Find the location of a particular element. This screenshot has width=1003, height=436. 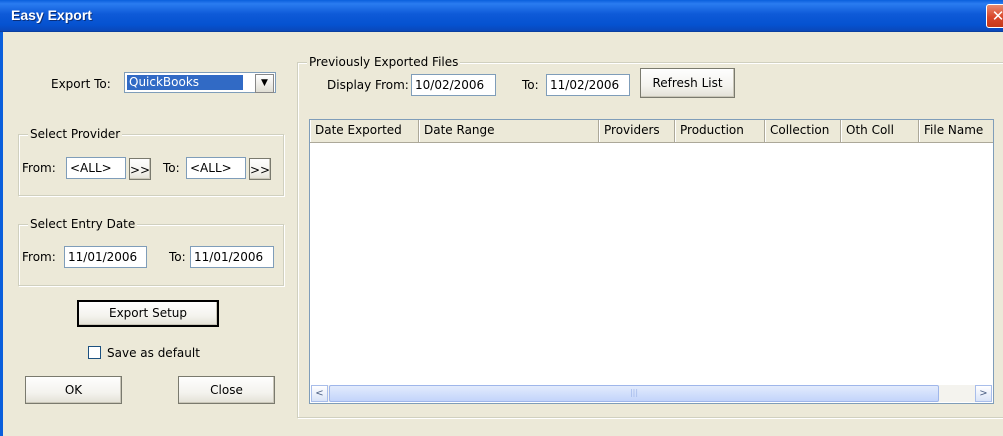

provider-from-field: <ALL> is located at coordinates (96, 168).